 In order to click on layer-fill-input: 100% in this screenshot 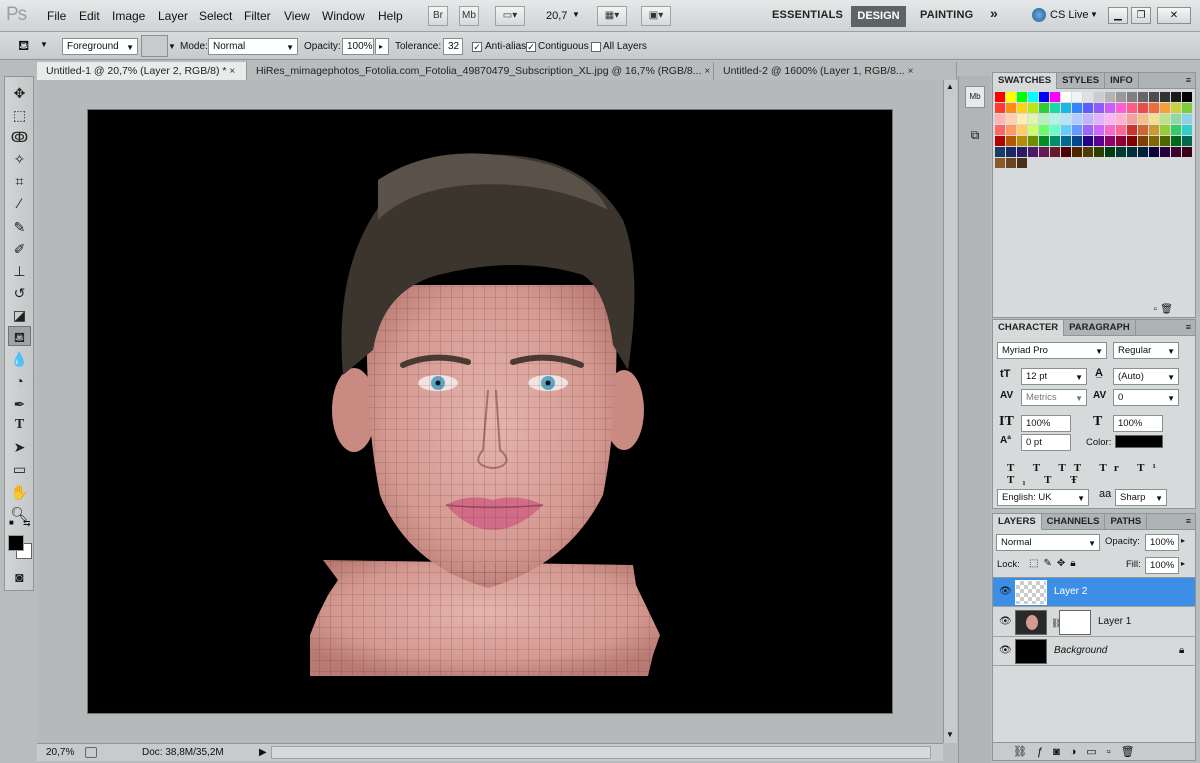, I will do `click(1162, 565)`.